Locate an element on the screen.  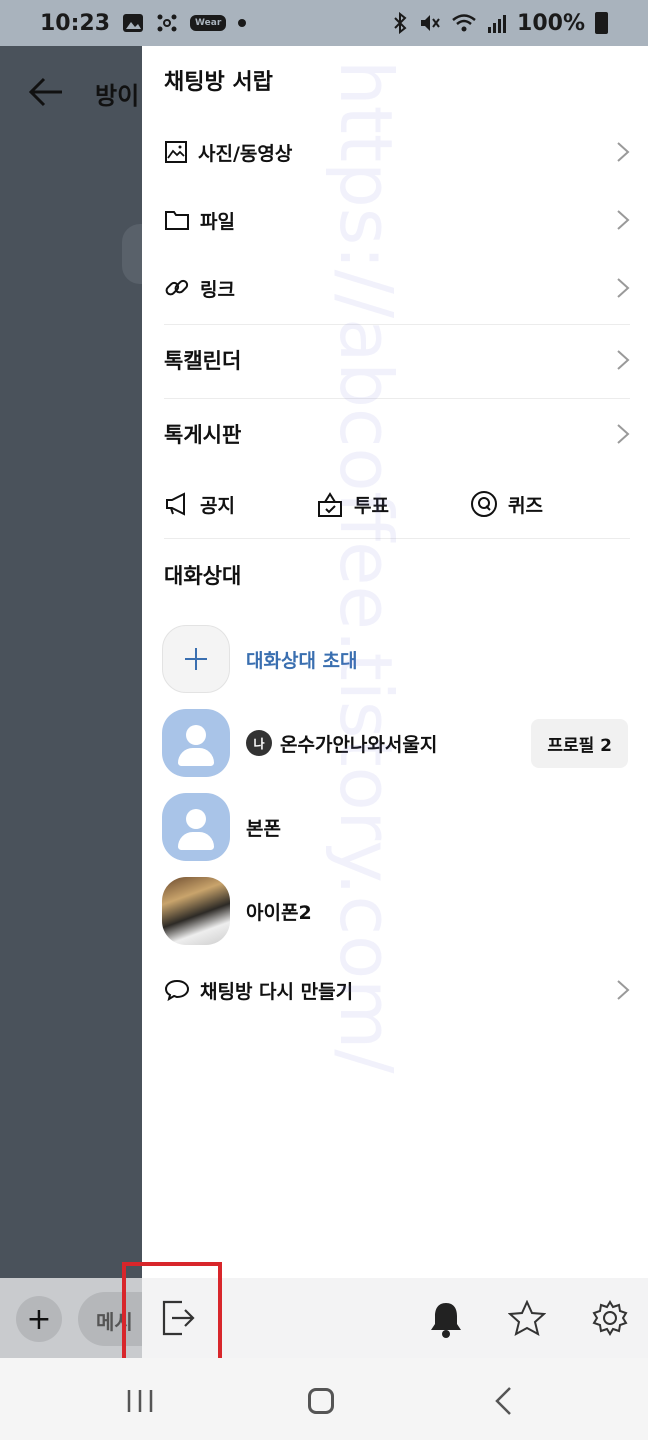
notice-button: 공지 is located at coordinates (240, 504).